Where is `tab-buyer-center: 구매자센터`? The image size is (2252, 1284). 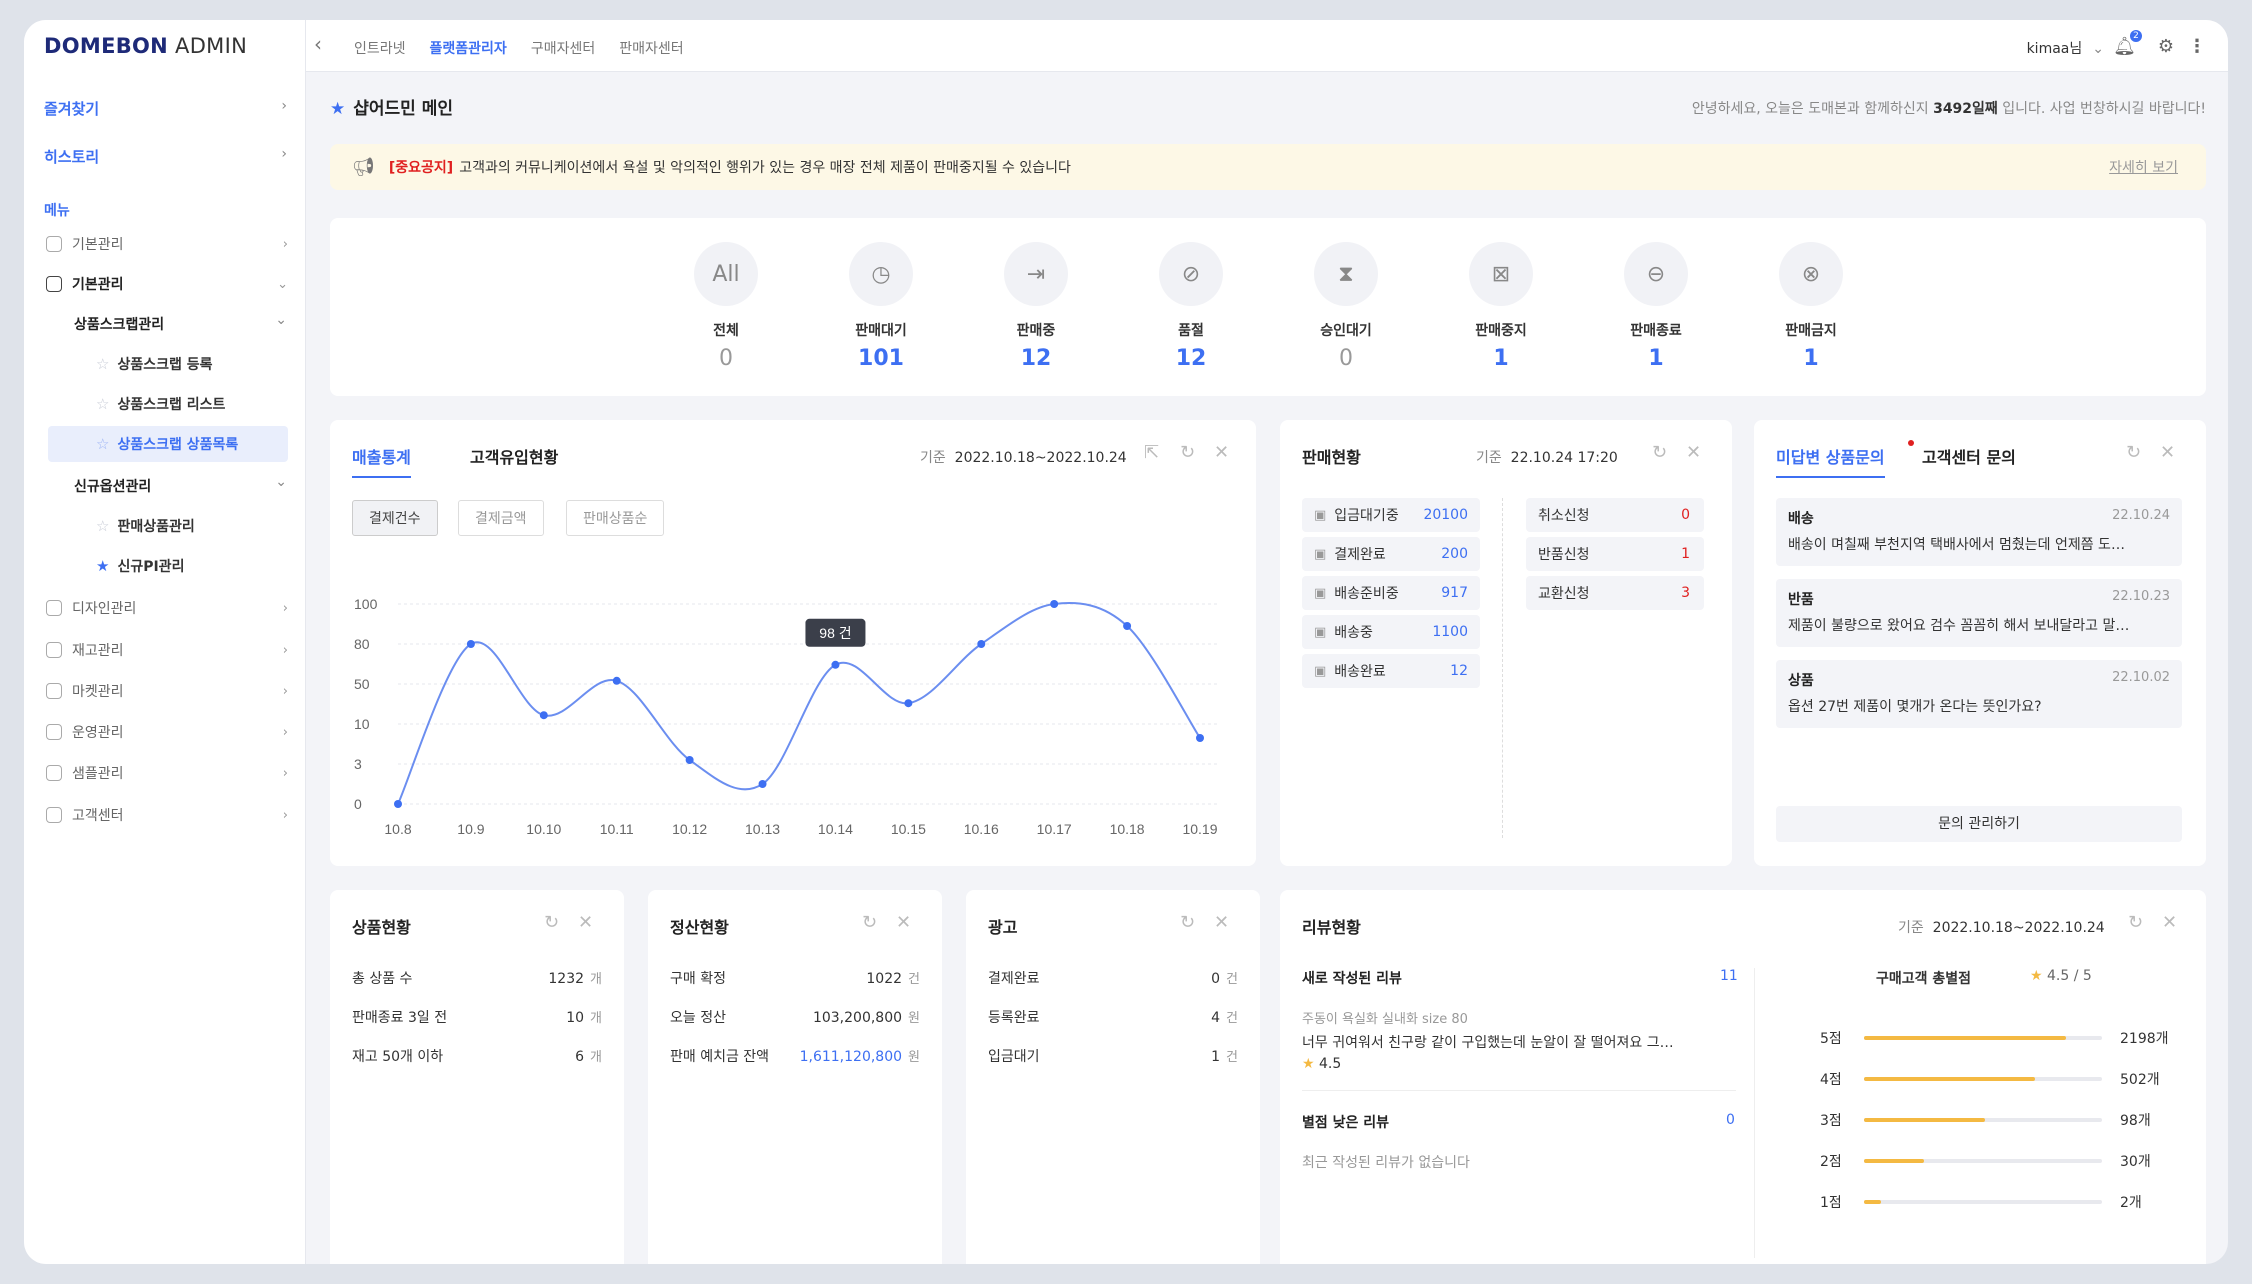
tab-buyer-center: 구매자센터 is located at coordinates (563, 48).